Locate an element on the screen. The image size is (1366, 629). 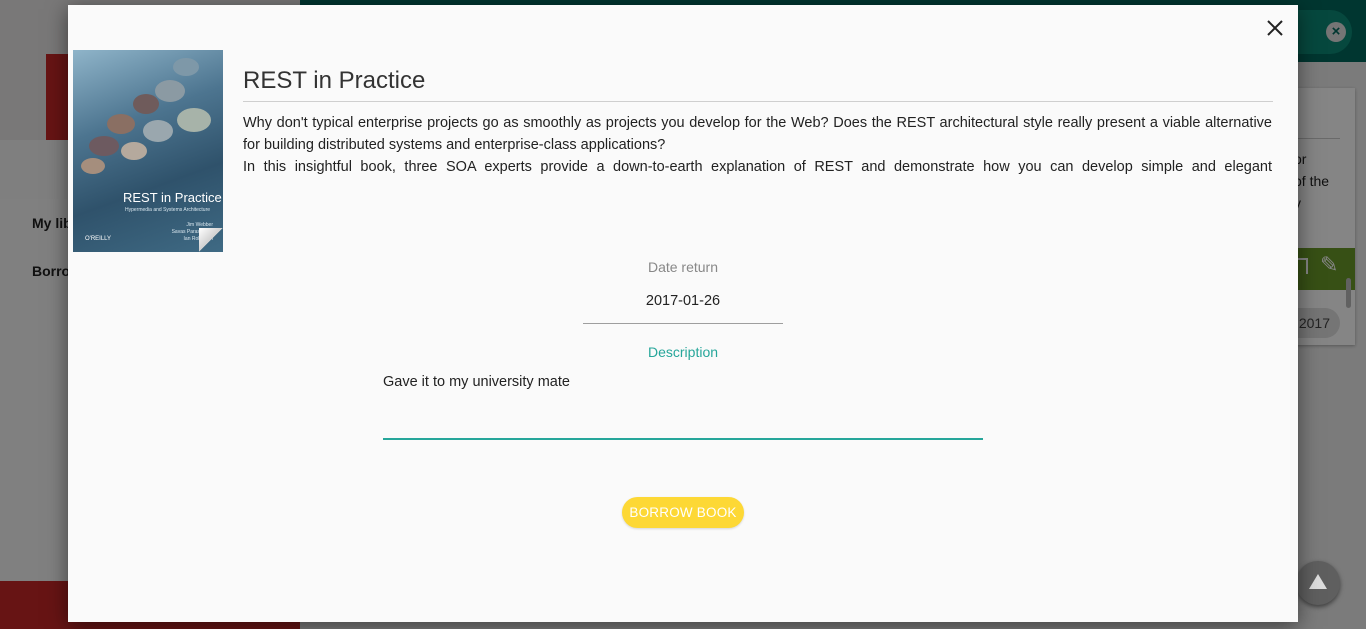
date-return-label: Date return is located at coordinates (683, 267).